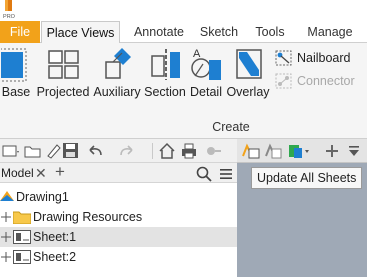 The width and height of the screenshot is (367, 277). I want to click on tree-item-sheet-2: Sheet:2, so click(118, 257).